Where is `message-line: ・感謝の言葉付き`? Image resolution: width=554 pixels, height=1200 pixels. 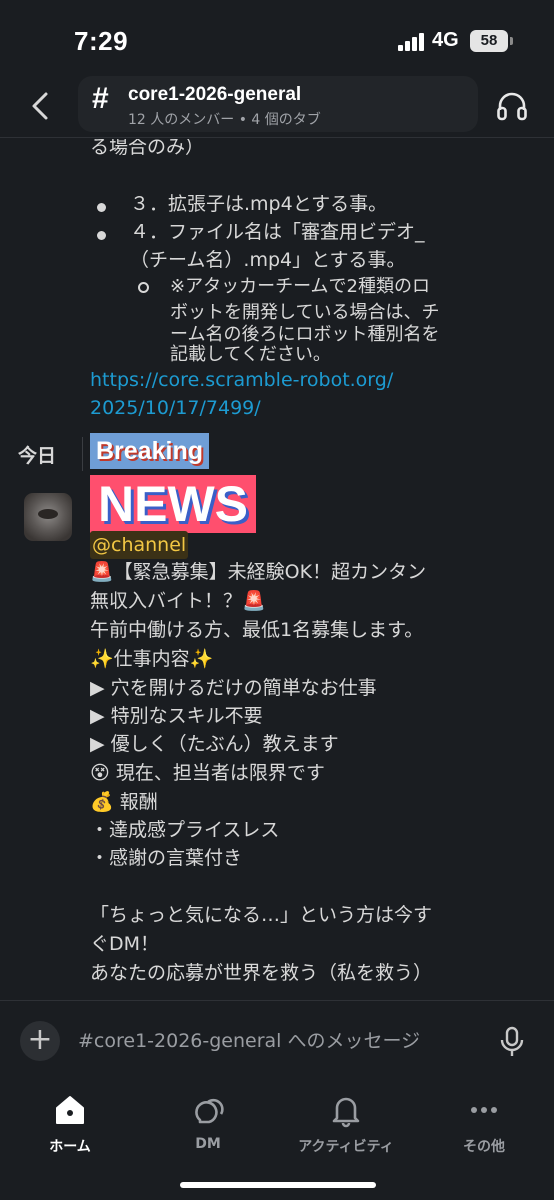
message-line: ・感謝の言葉付き is located at coordinates (166, 858).